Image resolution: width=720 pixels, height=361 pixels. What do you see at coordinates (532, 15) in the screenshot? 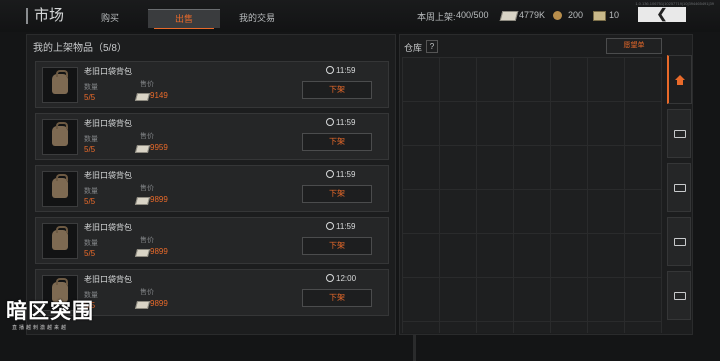
I see `cash-amount: 4779K` at bounding box center [532, 15].